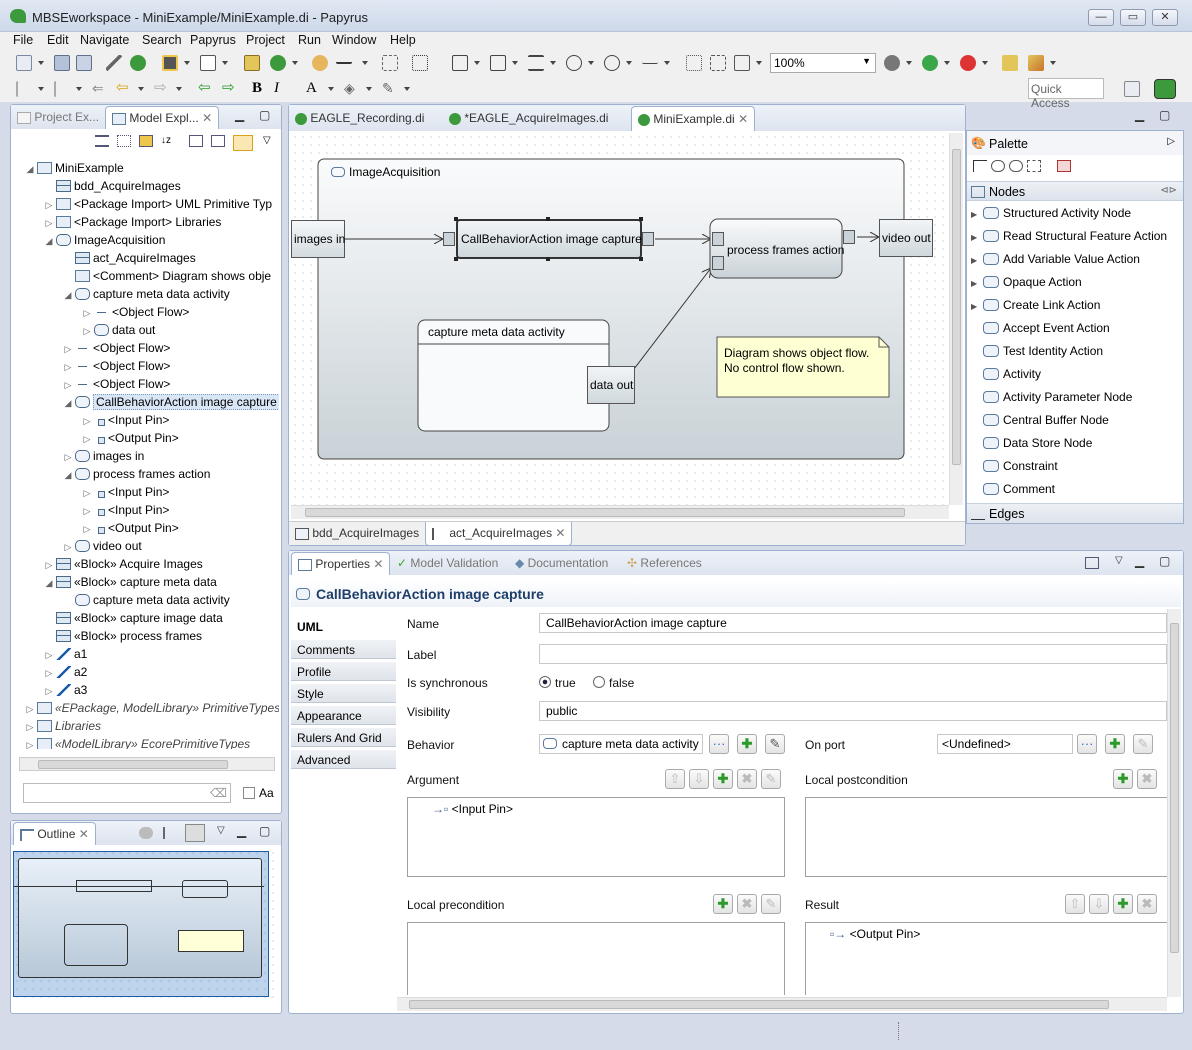 This screenshot has width=1192, height=1050. I want to click on nodes-drawer-header: Nodes ⊲⊳, so click(1075, 191).